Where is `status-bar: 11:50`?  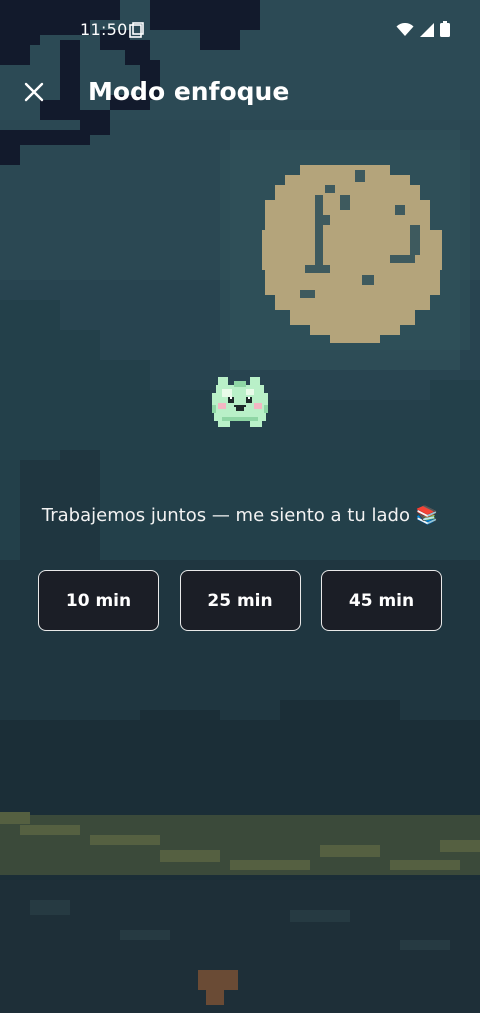 status-bar: 11:50 is located at coordinates (240, 31).